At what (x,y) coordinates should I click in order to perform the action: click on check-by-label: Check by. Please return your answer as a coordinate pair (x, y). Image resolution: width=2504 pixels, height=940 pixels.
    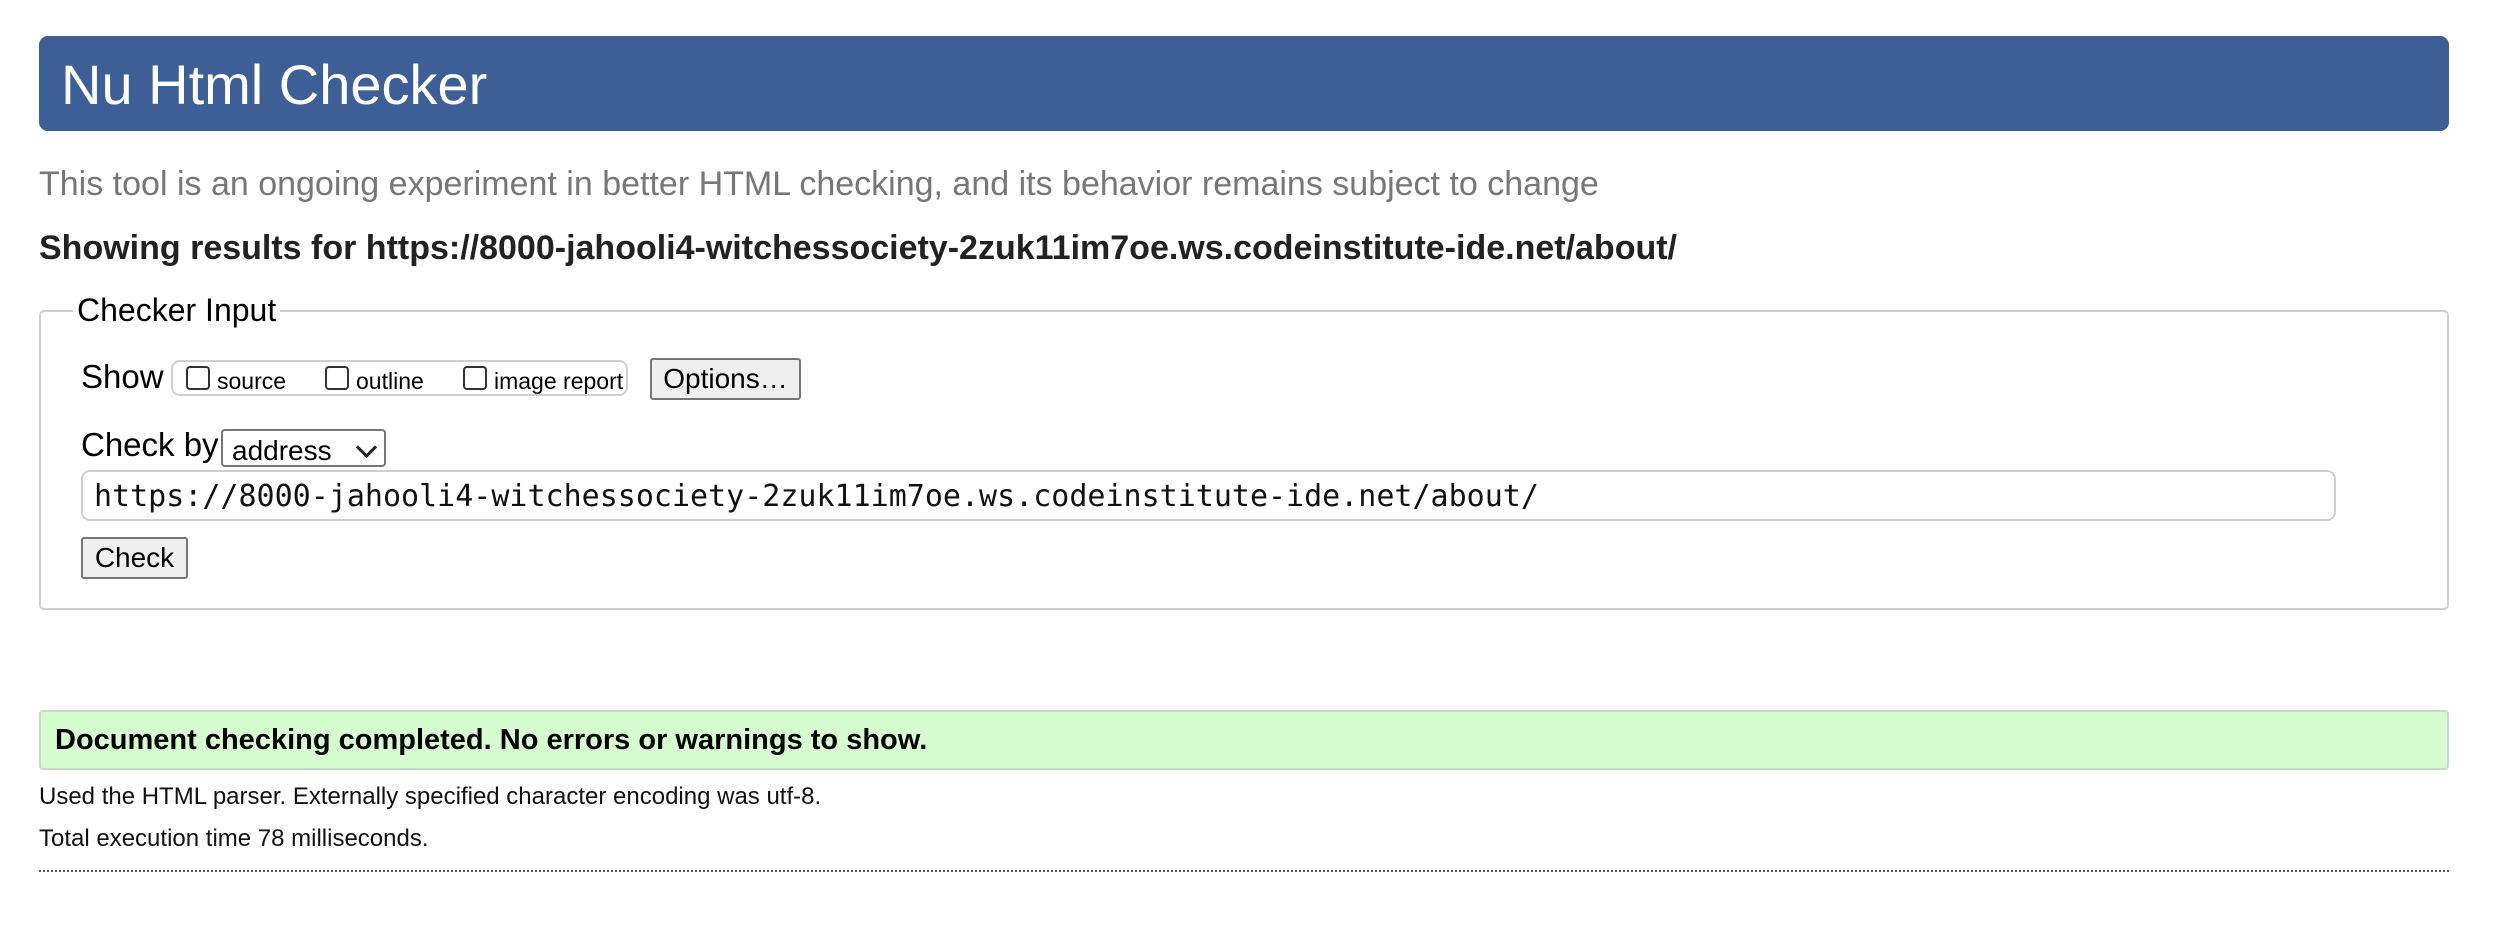
    Looking at the image, I should click on (150, 444).